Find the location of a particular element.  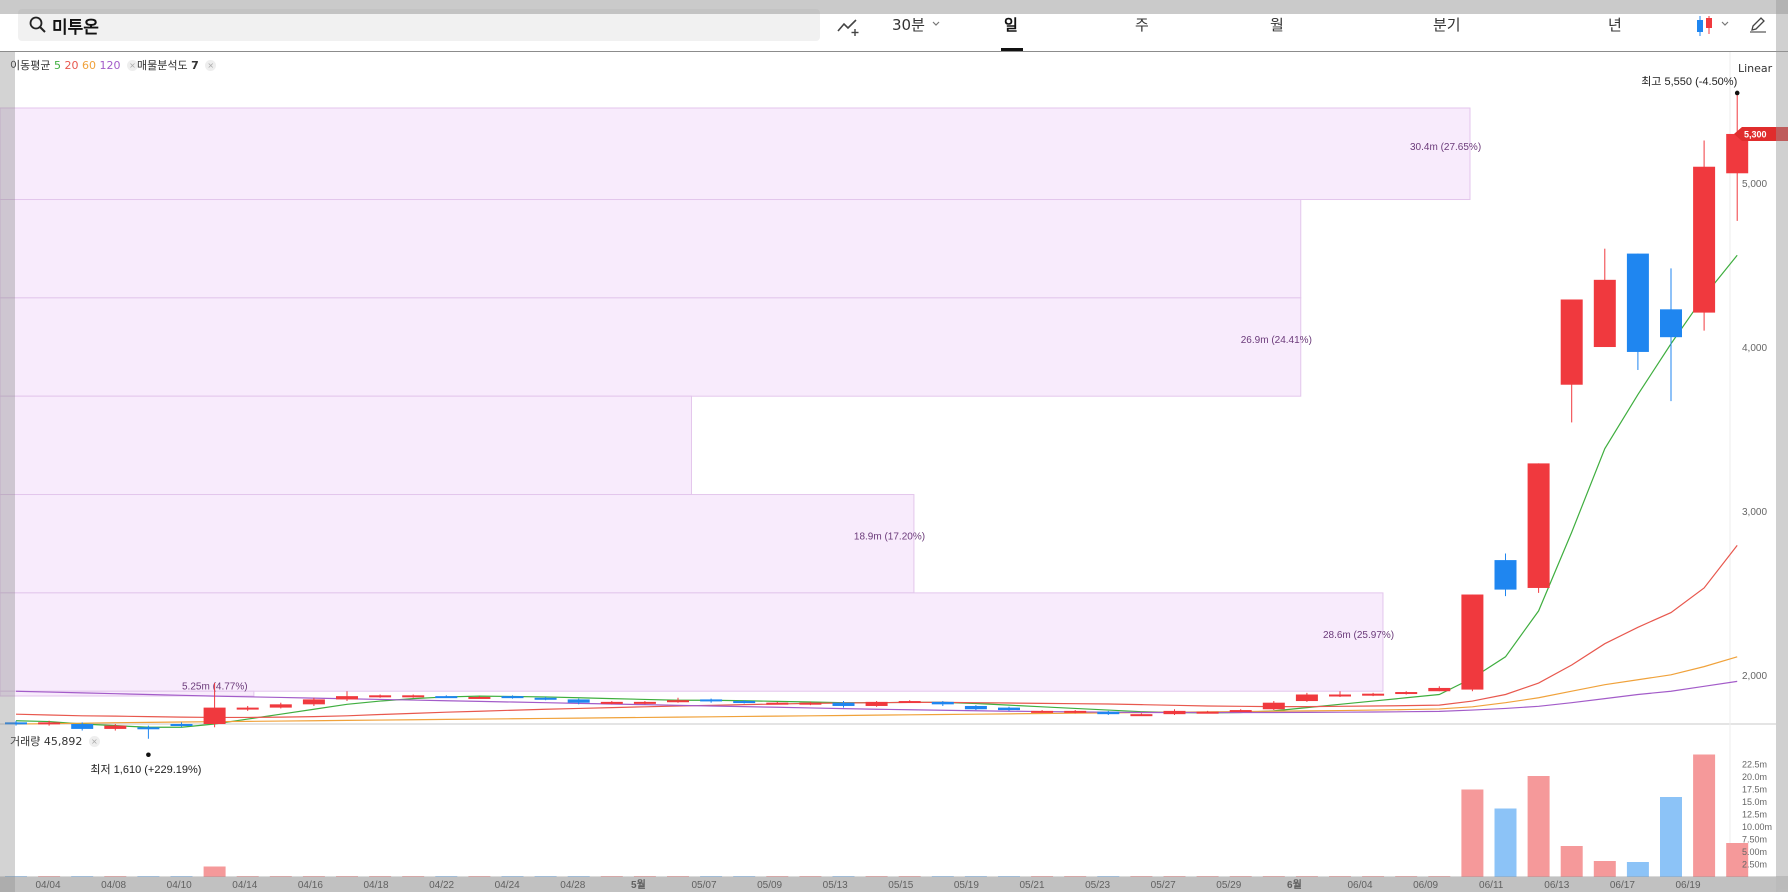

tab-week: 주 is located at coordinates (1142, 24).